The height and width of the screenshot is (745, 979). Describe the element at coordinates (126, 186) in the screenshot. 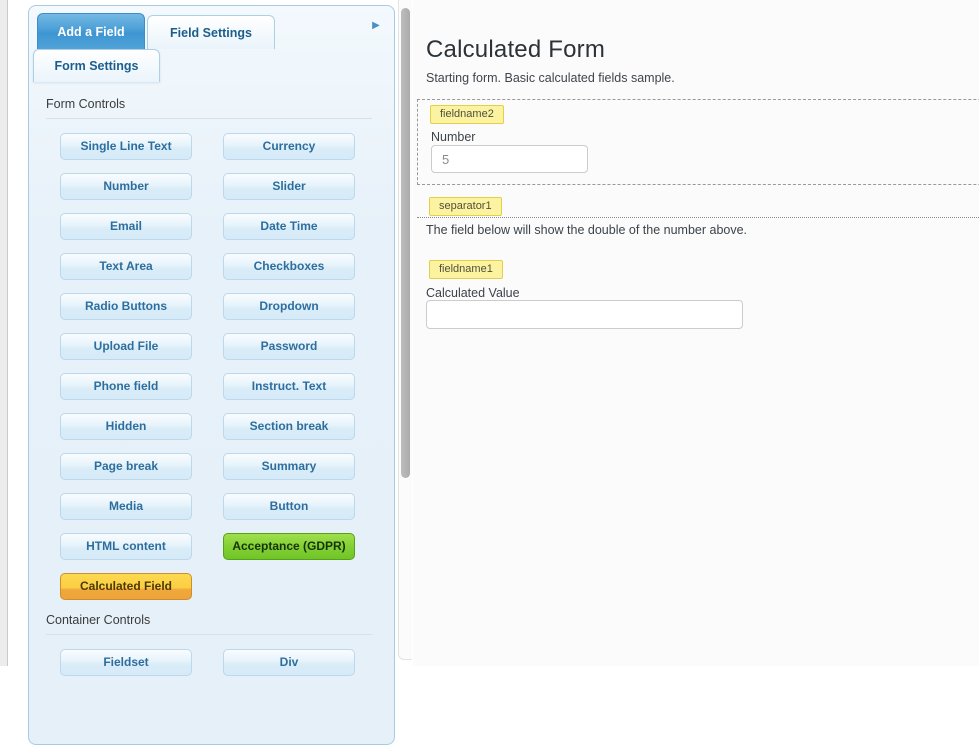

I see `field-button-number: Number` at that location.